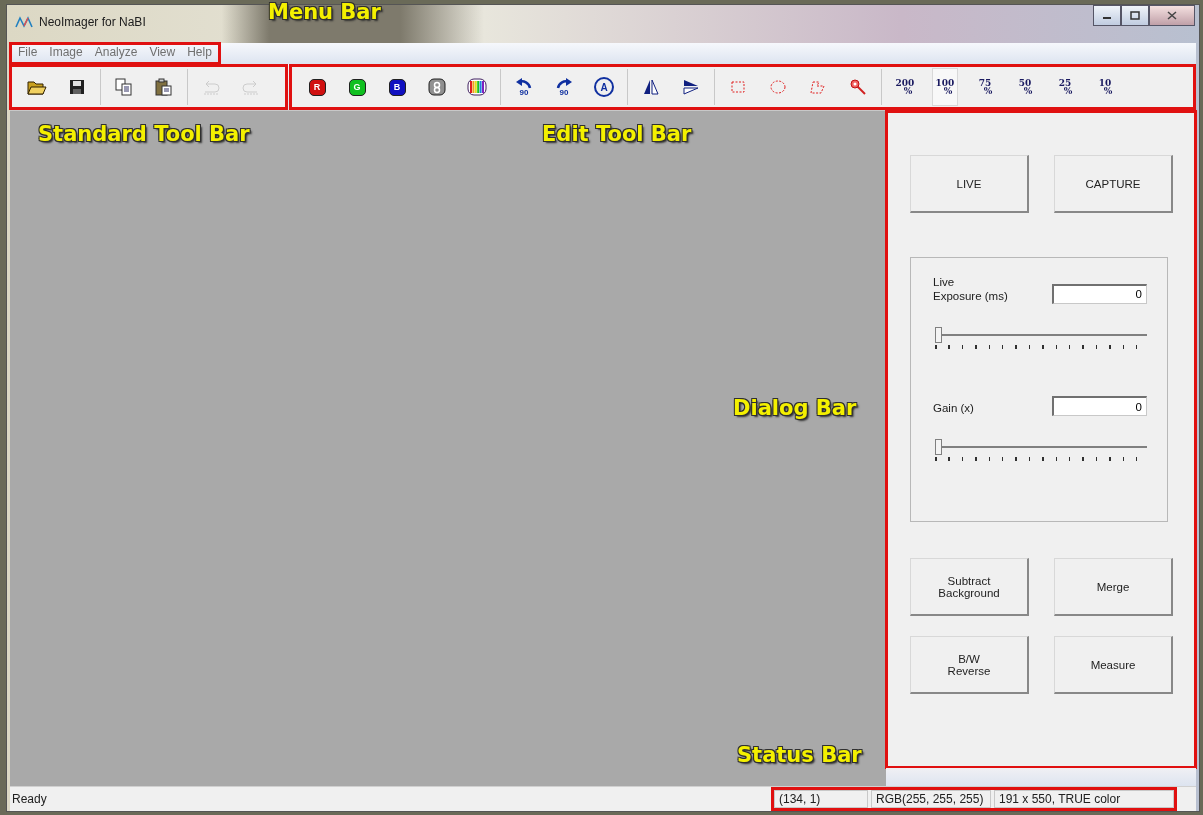 Image resolution: width=1203 pixels, height=815 pixels. Describe the element at coordinates (66, 53) in the screenshot. I see `menu-item: Image` at that location.